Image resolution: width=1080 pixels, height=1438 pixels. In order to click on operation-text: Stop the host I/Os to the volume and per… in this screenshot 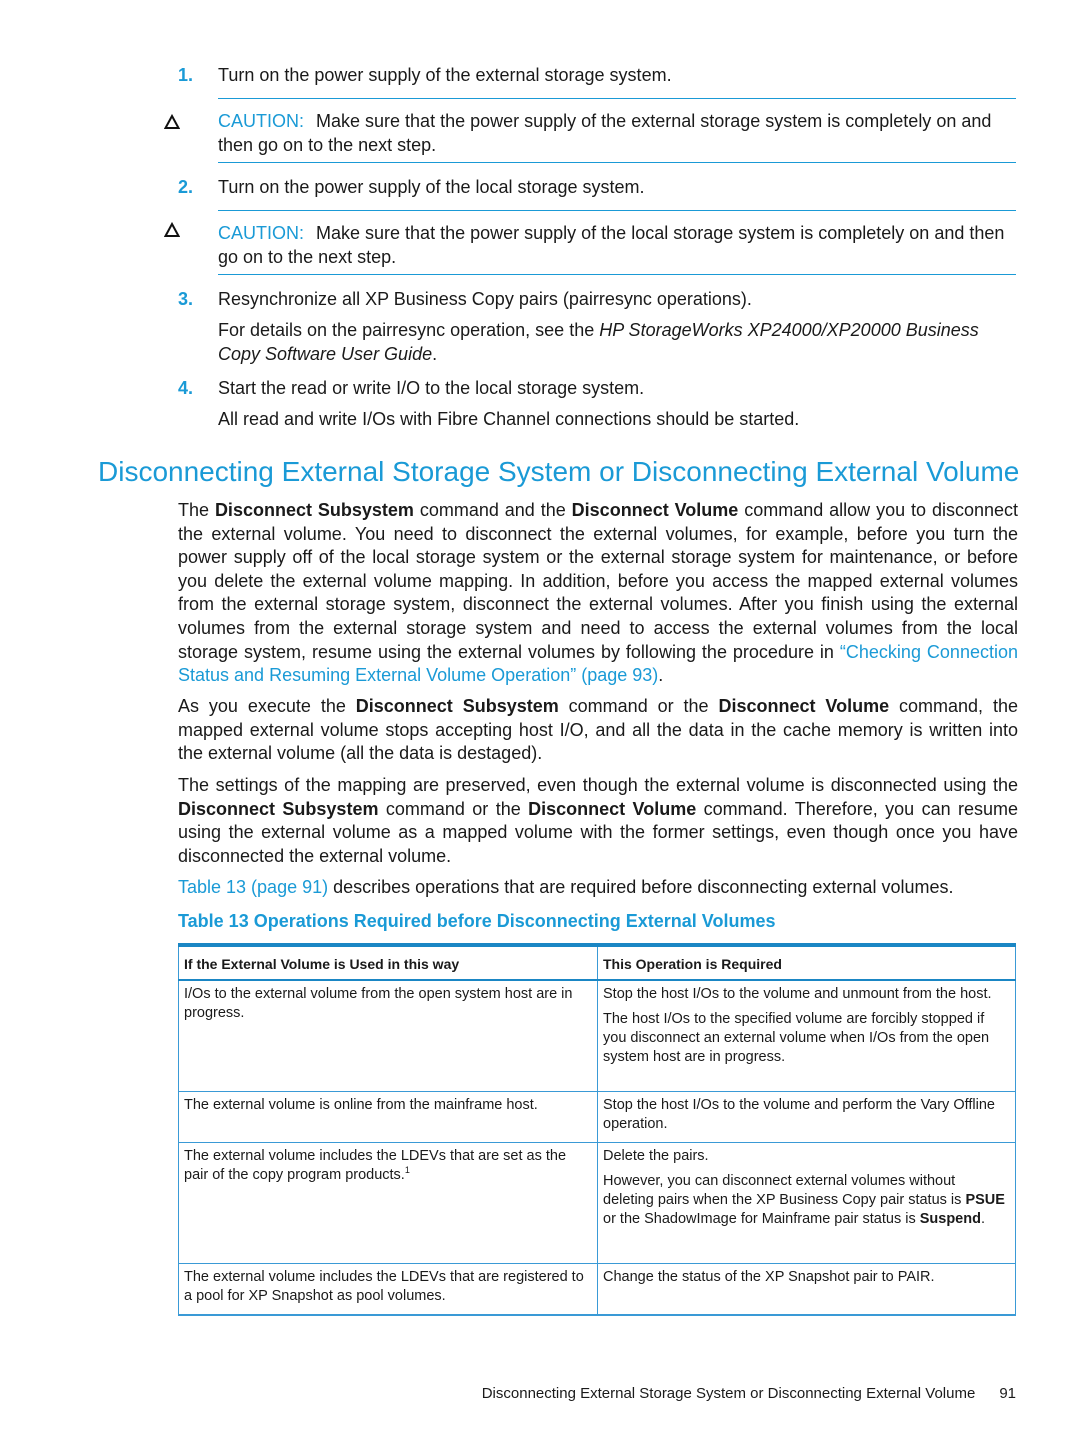, I will do `click(799, 1114)`.